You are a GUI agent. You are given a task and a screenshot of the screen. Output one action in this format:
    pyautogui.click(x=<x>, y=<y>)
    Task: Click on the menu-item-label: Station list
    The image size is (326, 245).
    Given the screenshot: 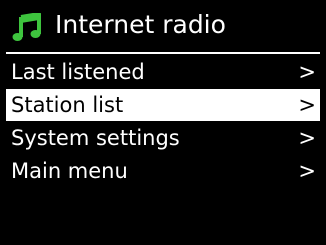 What is the action you would take?
    pyautogui.click(x=67, y=105)
    